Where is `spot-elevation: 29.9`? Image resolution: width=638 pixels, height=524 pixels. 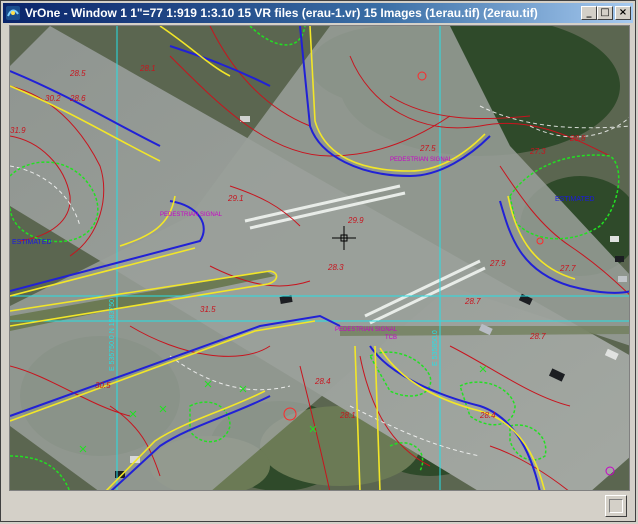
spot-elevation: 29.9 is located at coordinates (355, 220).